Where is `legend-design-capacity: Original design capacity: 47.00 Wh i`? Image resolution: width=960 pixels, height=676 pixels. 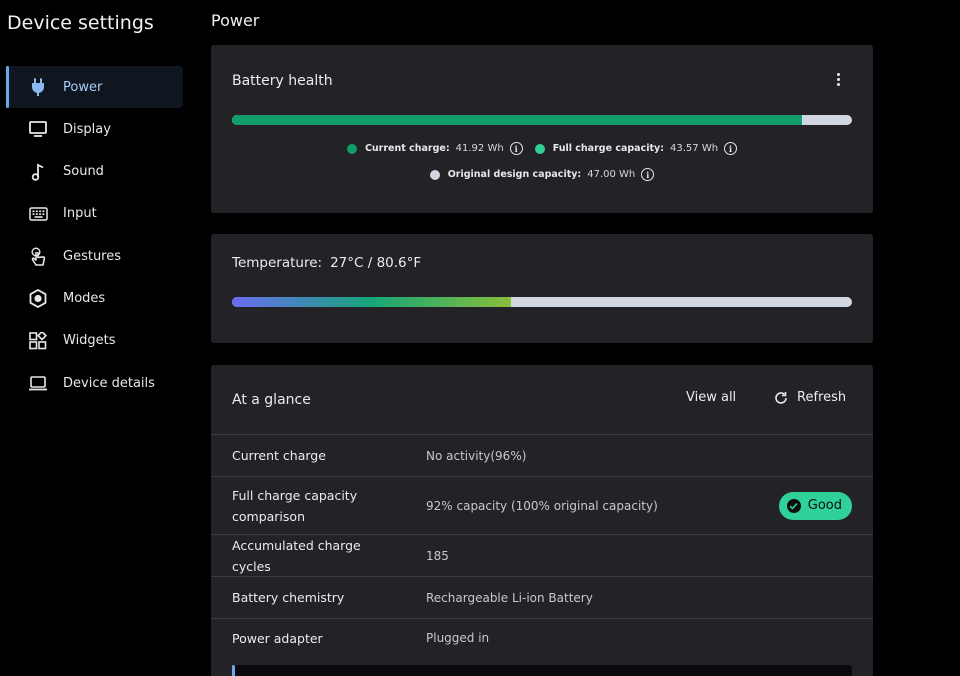 legend-design-capacity: Original design capacity: 47.00 Wh i is located at coordinates (542, 174).